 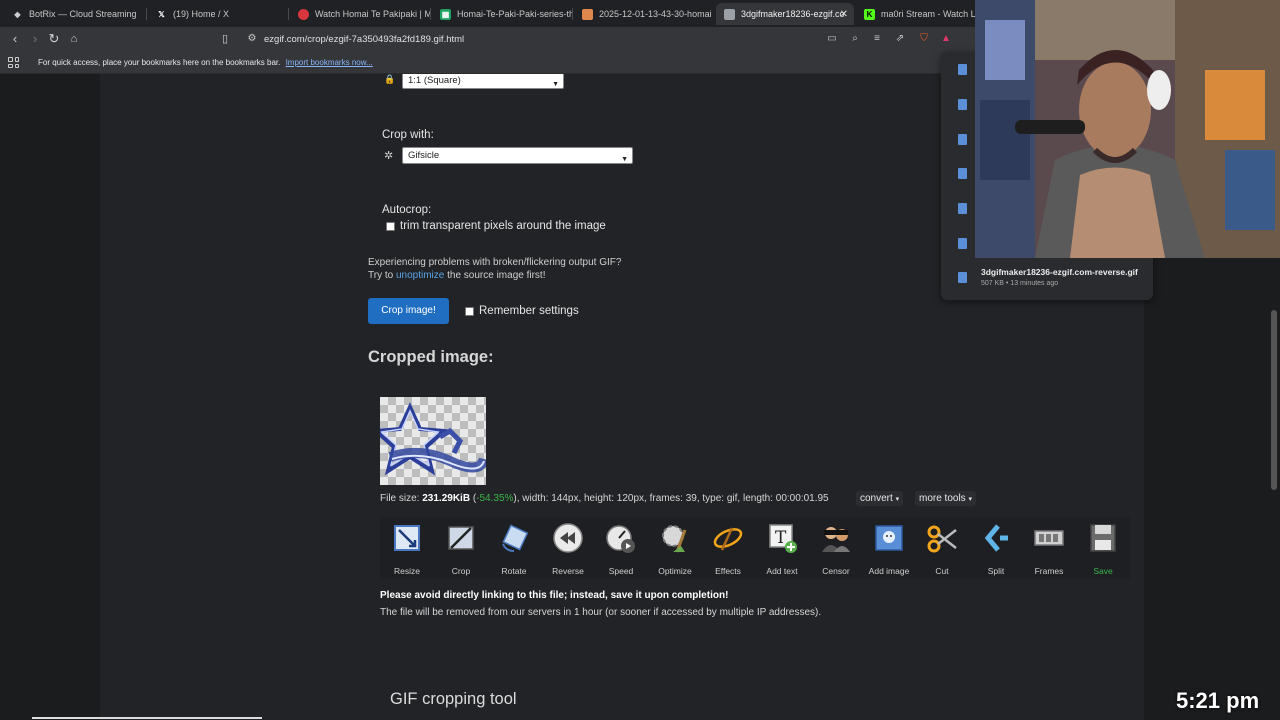 I want to click on remember-settings-checkbox, so click(x=469, y=311).